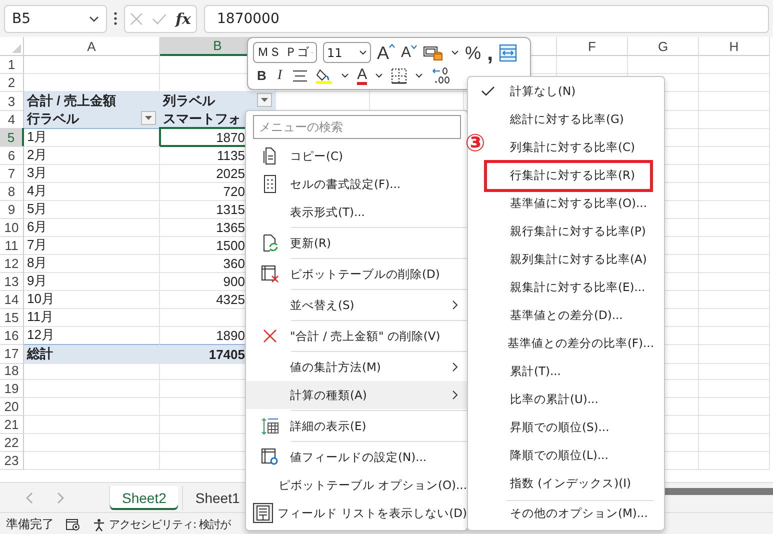 This screenshot has height=534, width=773. I want to click on insert-function-button: fx, so click(183, 19).